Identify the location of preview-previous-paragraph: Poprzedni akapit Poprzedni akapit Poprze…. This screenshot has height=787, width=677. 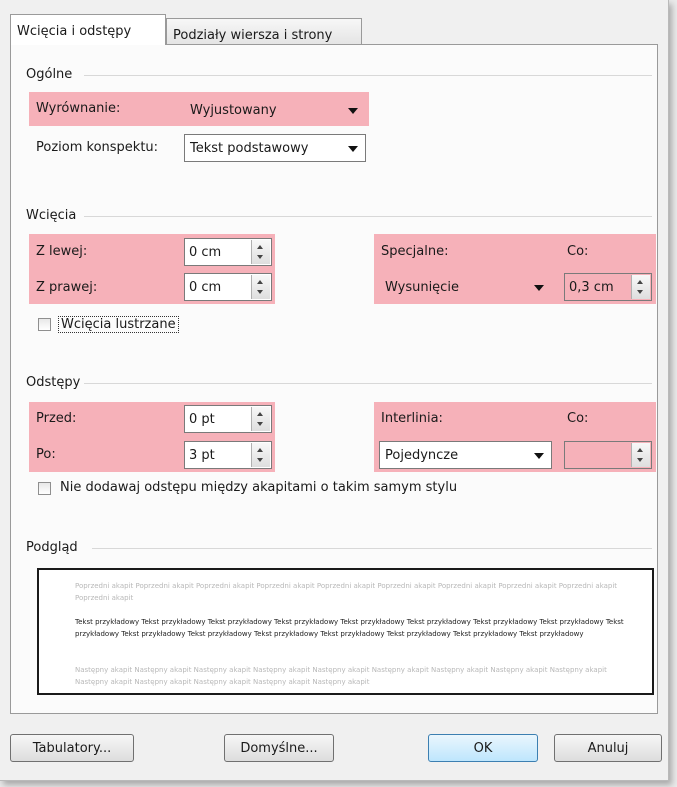
(346, 592).